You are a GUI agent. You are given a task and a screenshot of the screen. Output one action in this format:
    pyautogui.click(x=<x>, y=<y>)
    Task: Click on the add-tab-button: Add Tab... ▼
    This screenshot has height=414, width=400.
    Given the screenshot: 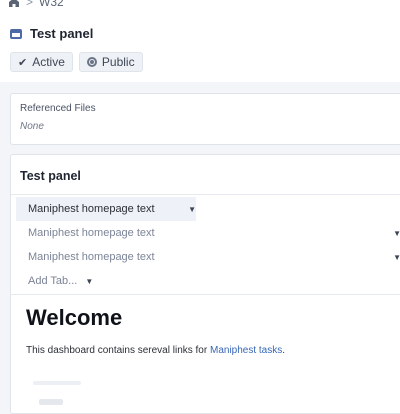 What is the action you would take?
    pyautogui.click(x=208, y=281)
    